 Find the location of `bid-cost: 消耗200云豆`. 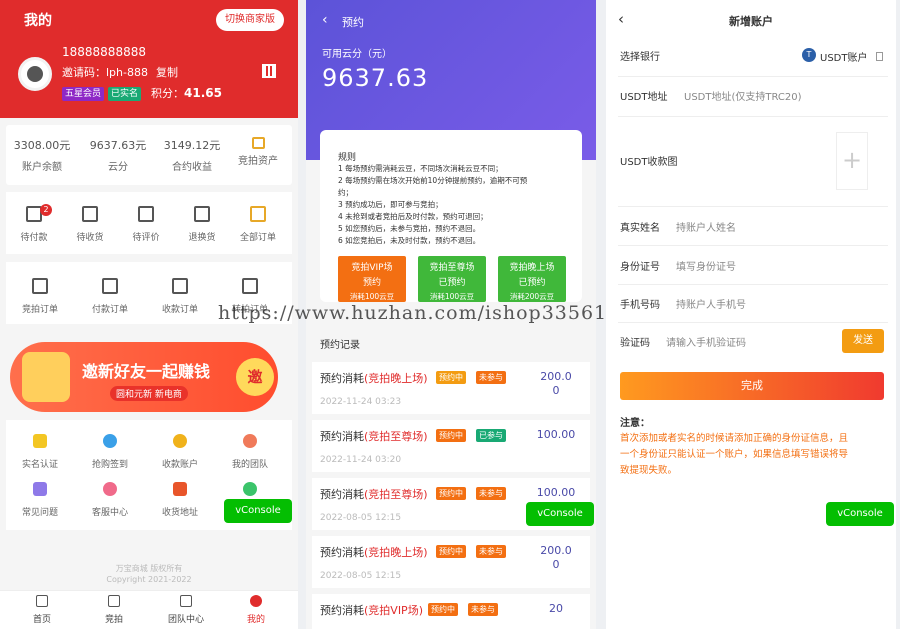

bid-cost: 消耗200云豆 is located at coordinates (532, 296).